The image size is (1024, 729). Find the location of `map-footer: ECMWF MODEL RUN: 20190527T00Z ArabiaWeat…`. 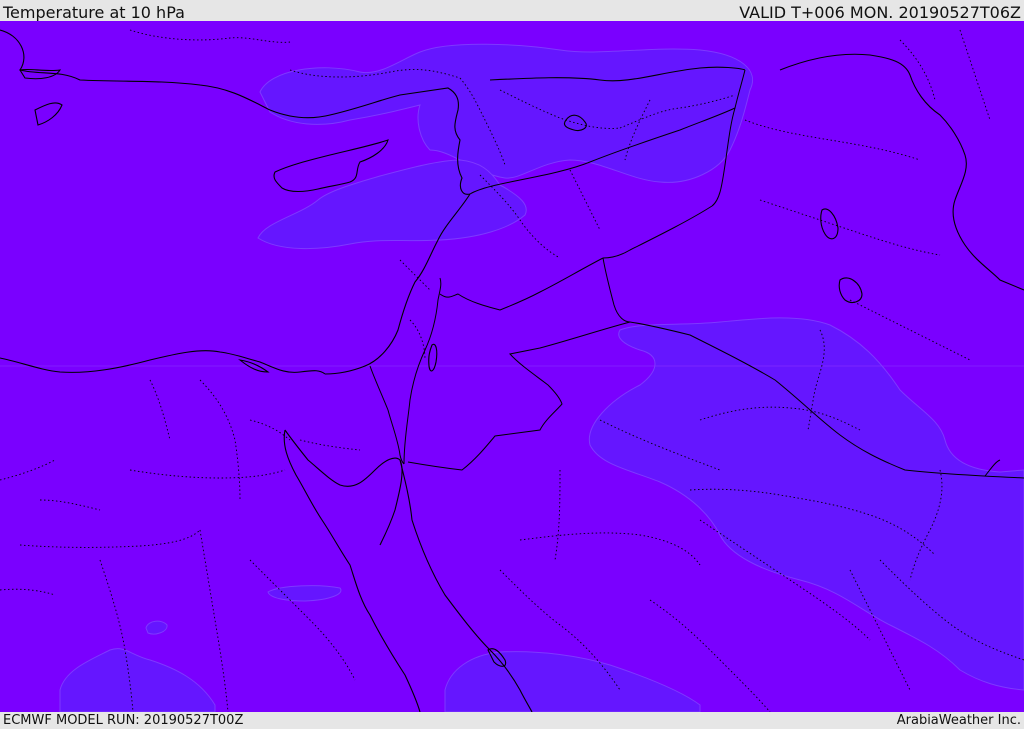

map-footer: ECMWF MODEL RUN: 20190527T00Z ArabiaWeat… is located at coordinates (512, 720).